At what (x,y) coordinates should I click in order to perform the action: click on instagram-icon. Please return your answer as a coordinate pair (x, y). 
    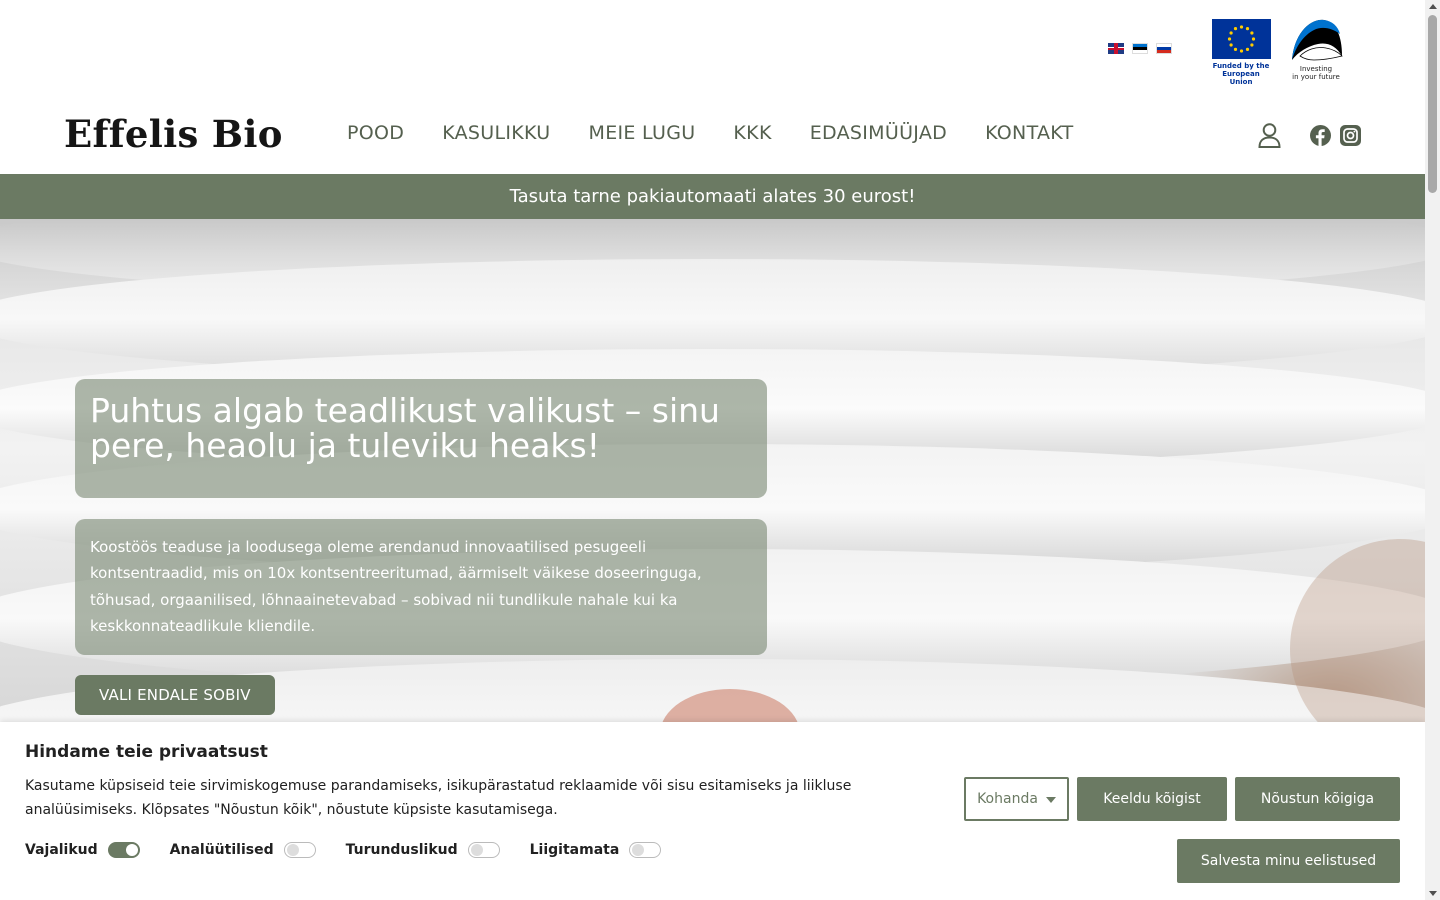
    Looking at the image, I should click on (1350, 137).